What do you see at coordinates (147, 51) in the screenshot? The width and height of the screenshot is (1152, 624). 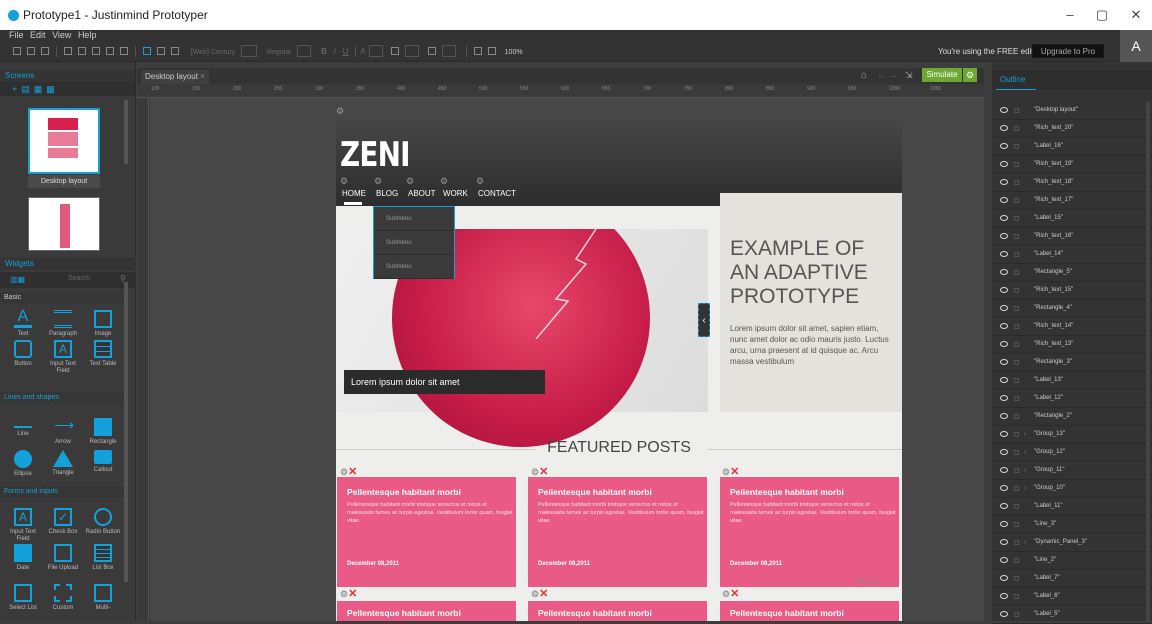 I see `select-tool-icon` at bounding box center [147, 51].